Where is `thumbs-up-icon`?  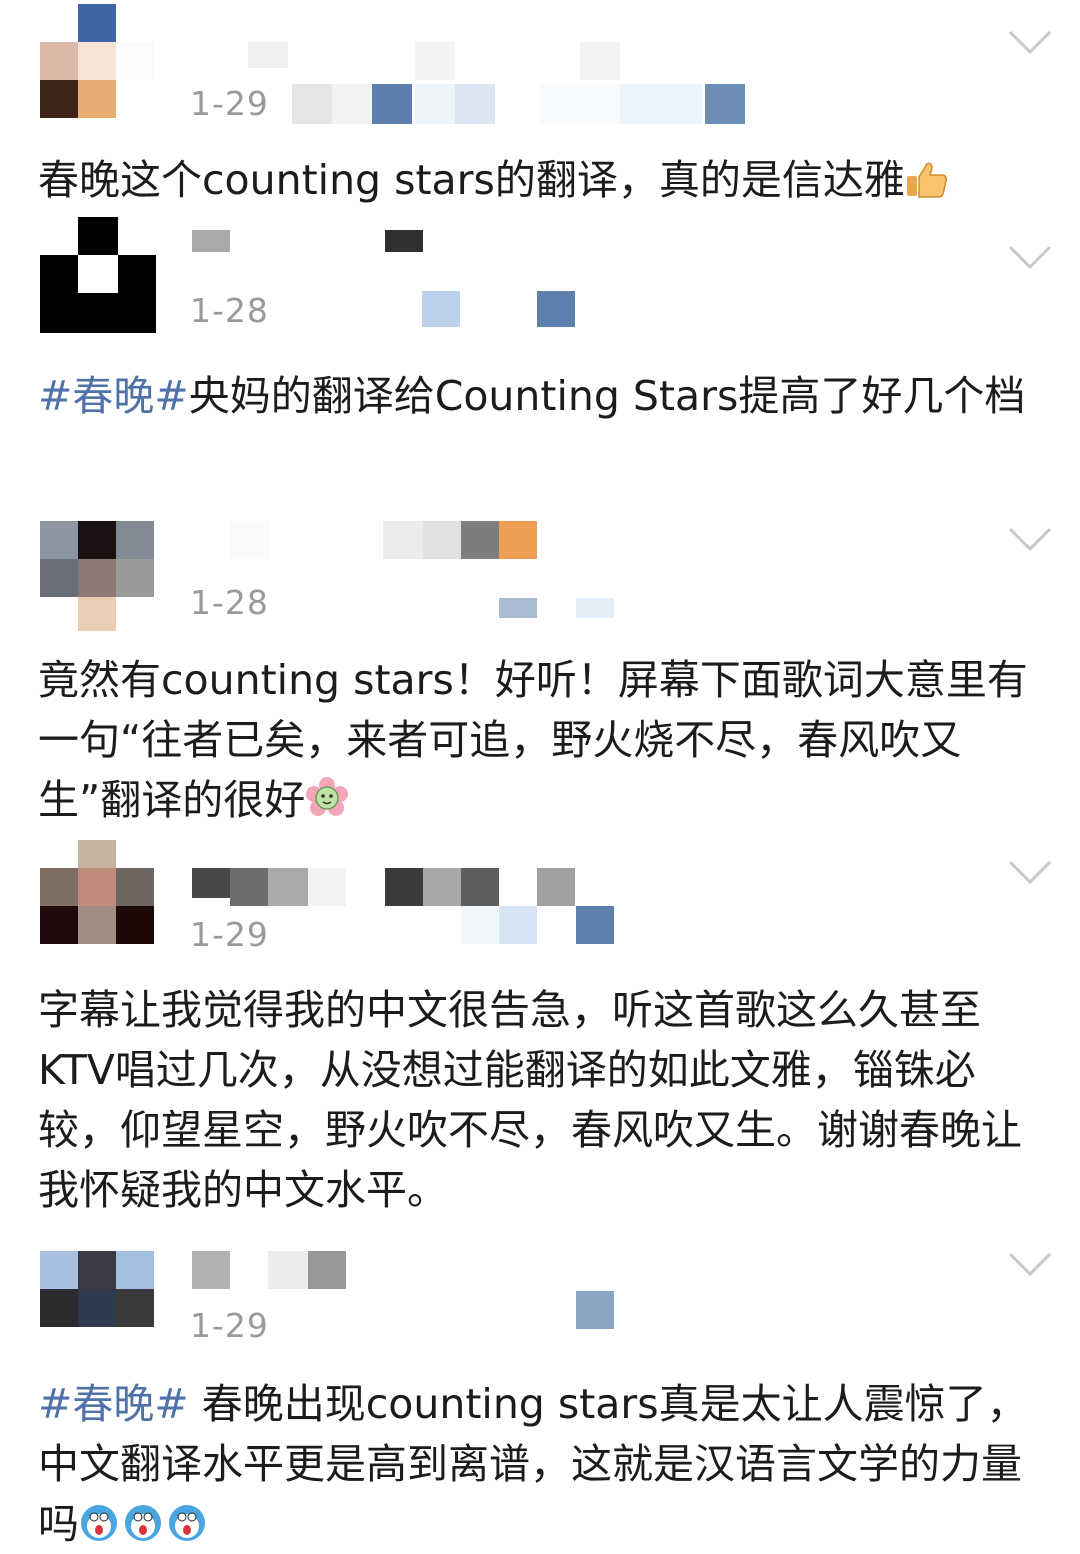
thumbs-up-icon is located at coordinates (926, 180).